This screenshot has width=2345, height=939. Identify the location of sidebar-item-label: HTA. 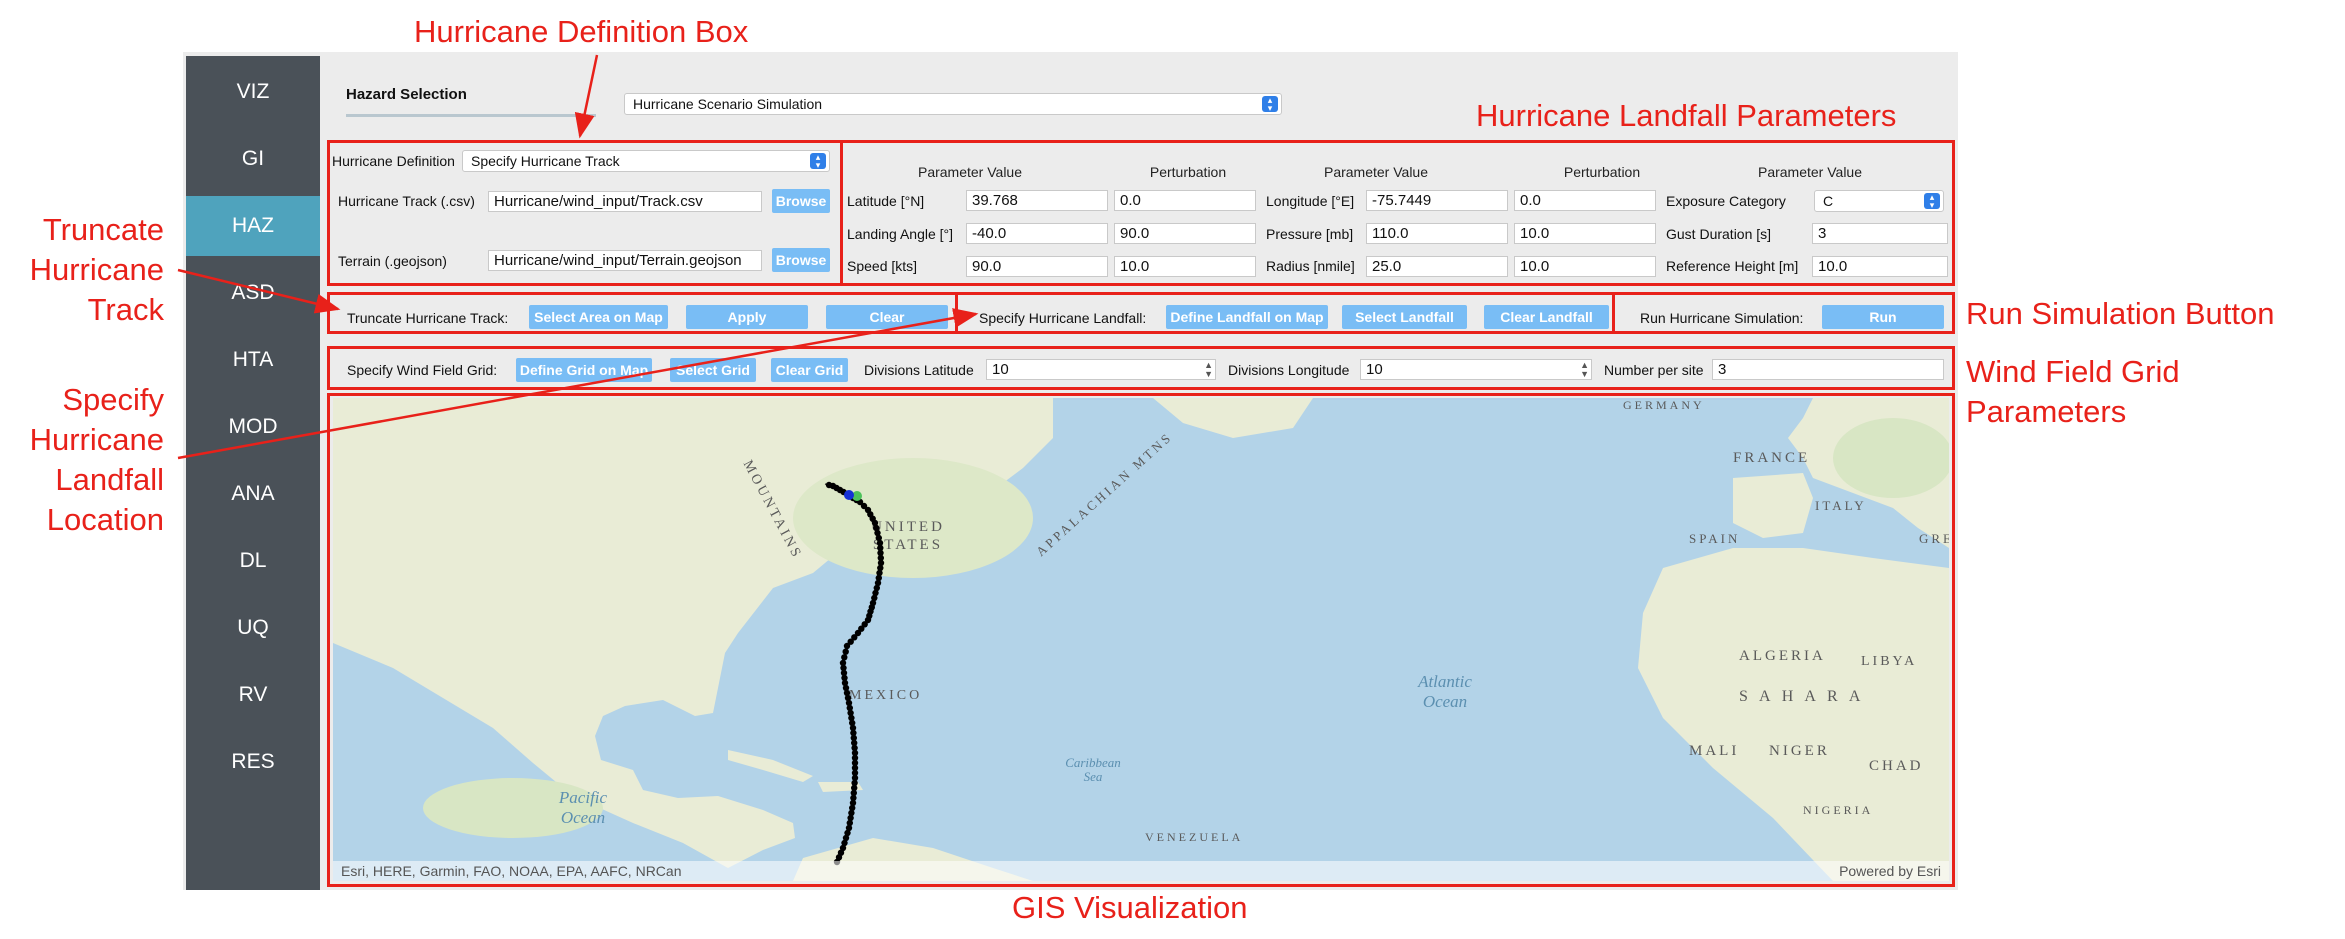
(253, 359).